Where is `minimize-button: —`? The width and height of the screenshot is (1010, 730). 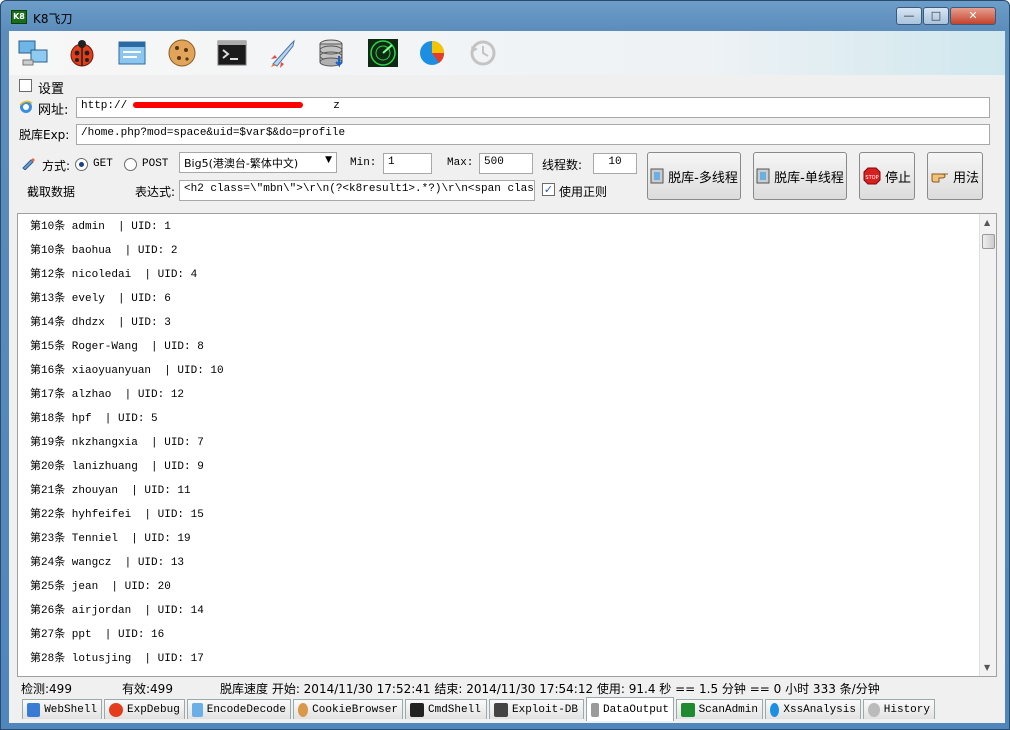 minimize-button: — is located at coordinates (909, 16).